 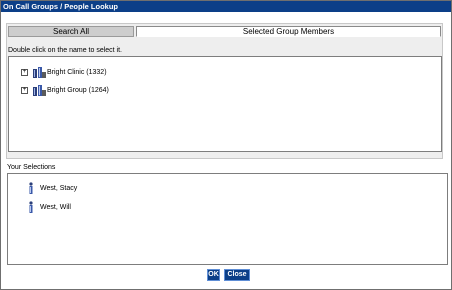 What do you see at coordinates (288, 31) in the screenshot?
I see `tab-selected-group-members: Selected Group Members` at bounding box center [288, 31].